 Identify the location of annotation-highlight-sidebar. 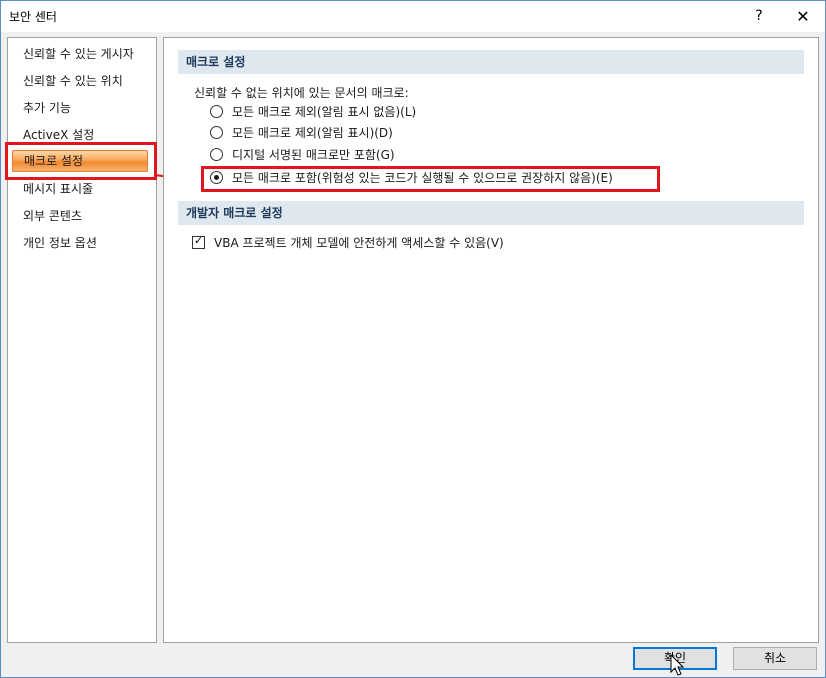
(81, 161).